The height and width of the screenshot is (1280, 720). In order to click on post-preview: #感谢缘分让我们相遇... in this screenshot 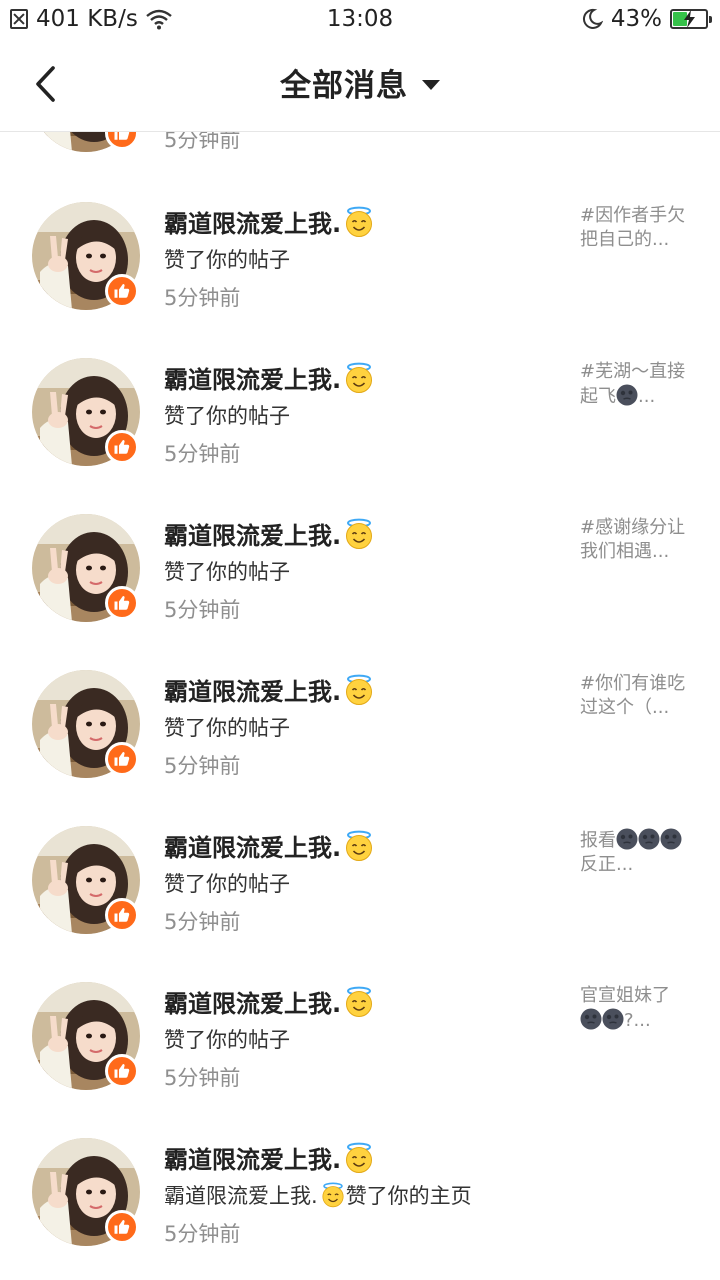, I will do `click(635, 540)`.